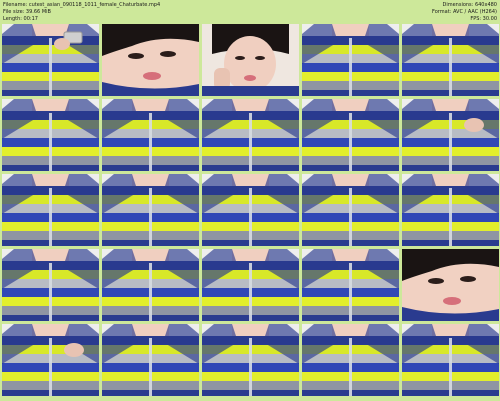  I want to click on dimensions: Dimensions: 640x480, so click(469, 5).